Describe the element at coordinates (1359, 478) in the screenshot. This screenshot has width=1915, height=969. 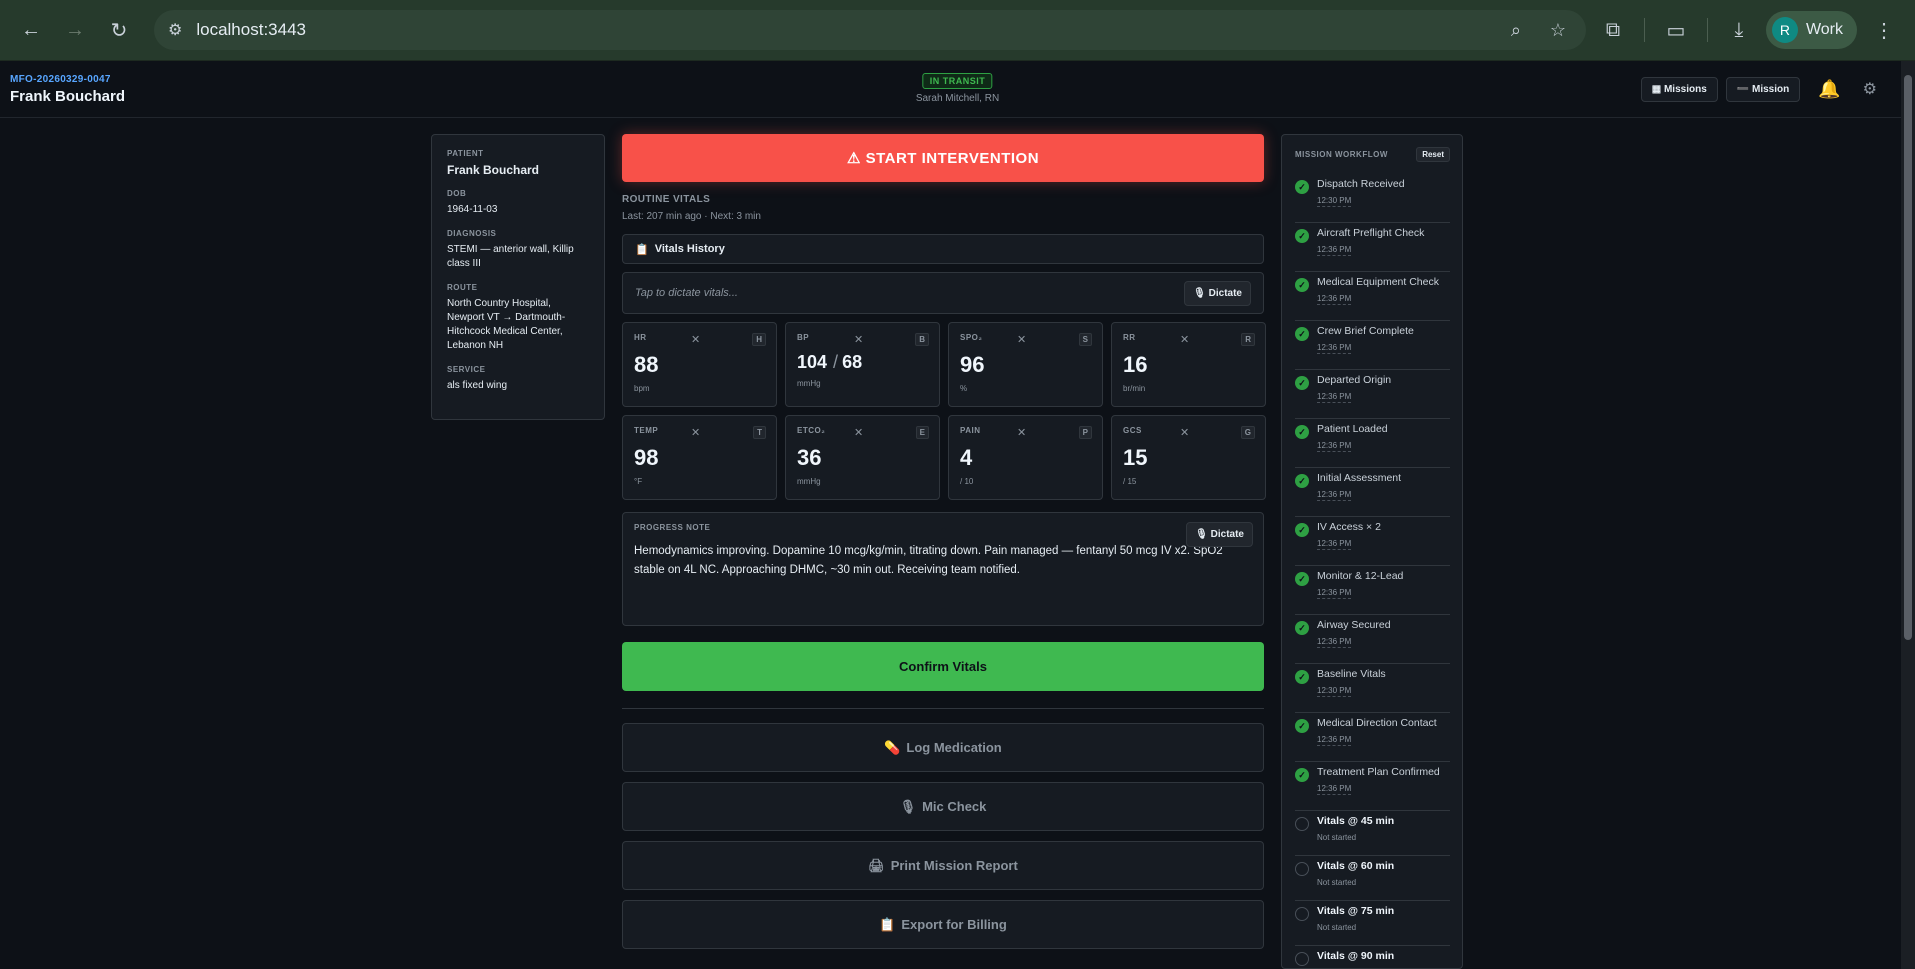
I see `workflow-step-label: Initial Assessment` at that location.